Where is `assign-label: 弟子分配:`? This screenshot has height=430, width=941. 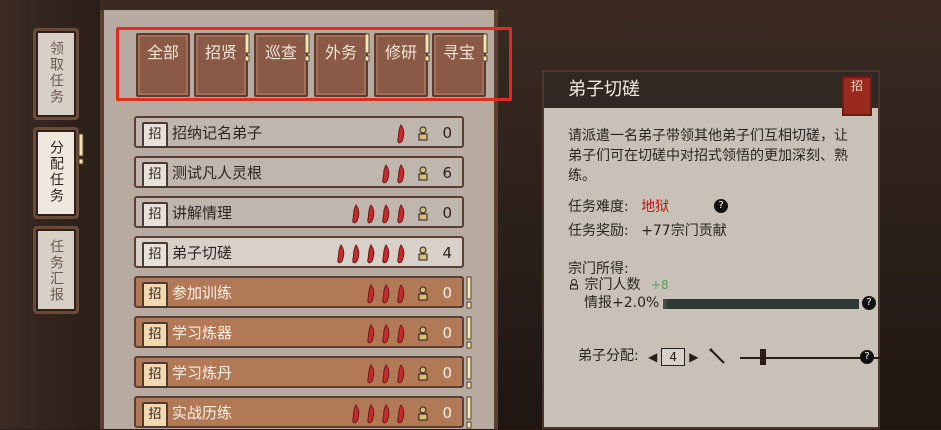
assign-label: 弟子分配: is located at coordinates (608, 356).